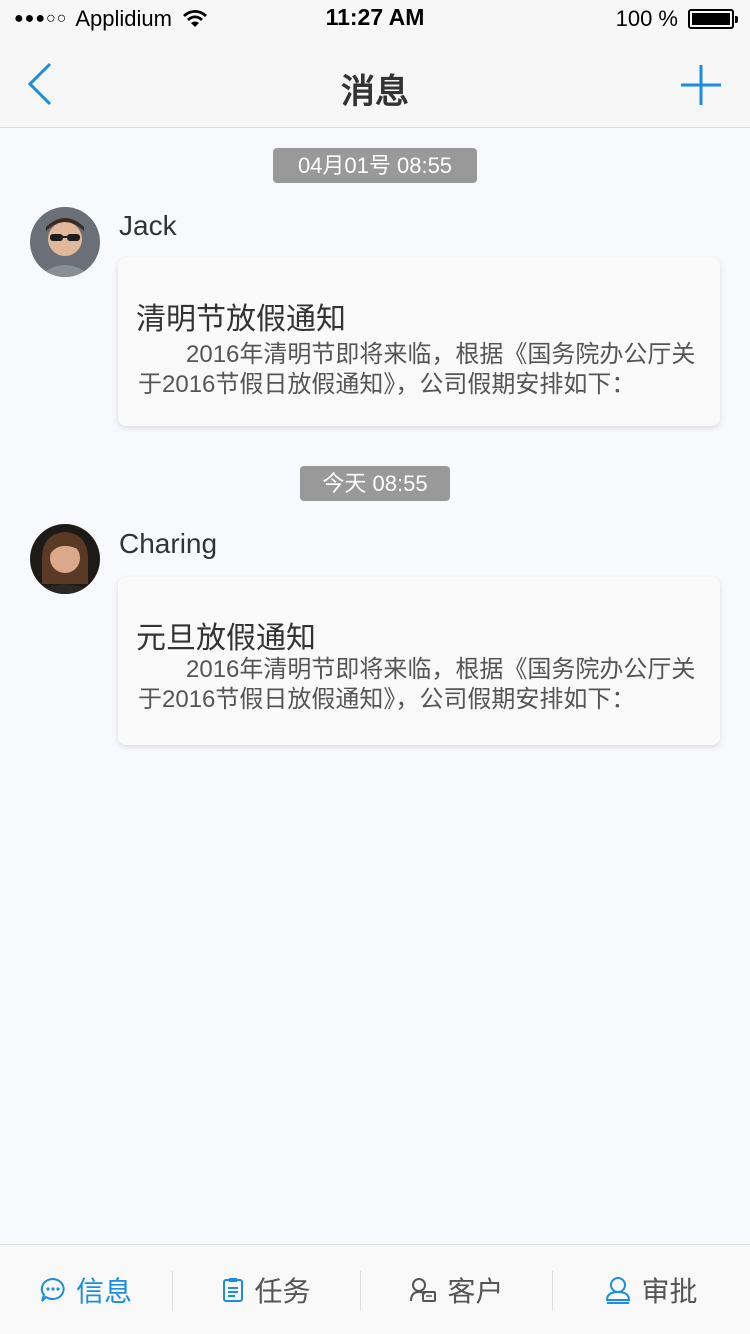 The width and height of the screenshot is (750, 1334). What do you see at coordinates (701, 85) in the screenshot?
I see `add-plus-icon` at bounding box center [701, 85].